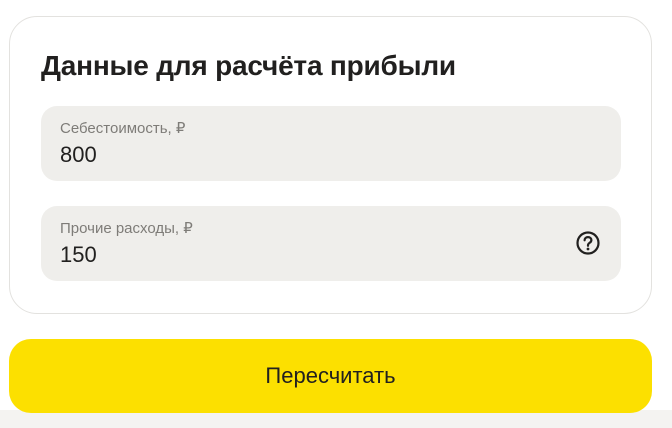 The width and height of the screenshot is (672, 428). Describe the element at coordinates (669, 205) in the screenshot. I see `page-edge` at that location.